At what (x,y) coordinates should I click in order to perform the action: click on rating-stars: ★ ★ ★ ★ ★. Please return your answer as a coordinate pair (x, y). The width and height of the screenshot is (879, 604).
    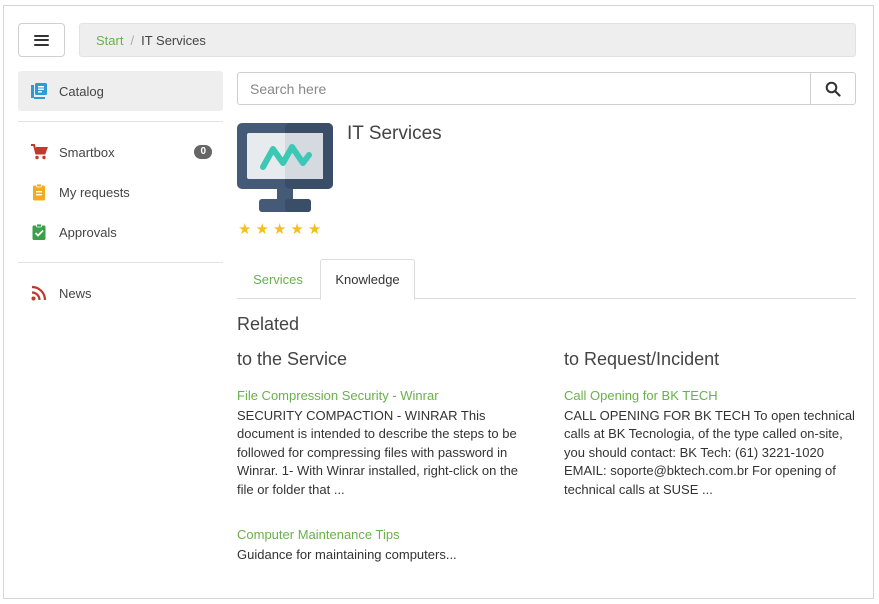
    Looking at the image, I should click on (279, 229).